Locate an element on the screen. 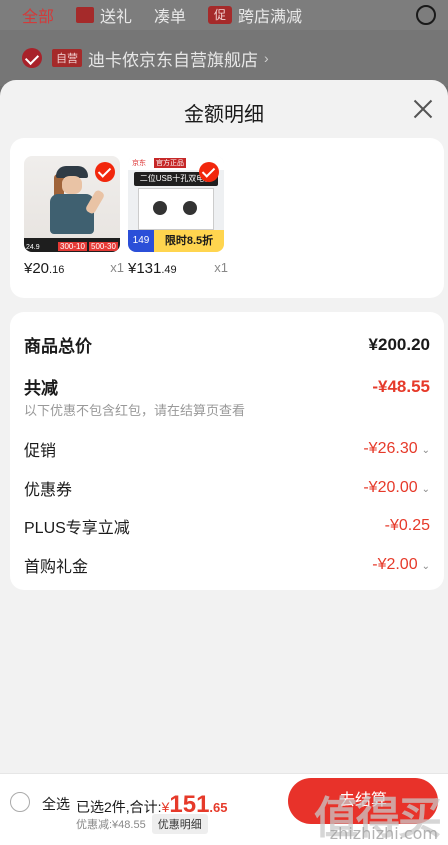  tab-cross-store: 促跨店满减 is located at coordinates (255, 15).